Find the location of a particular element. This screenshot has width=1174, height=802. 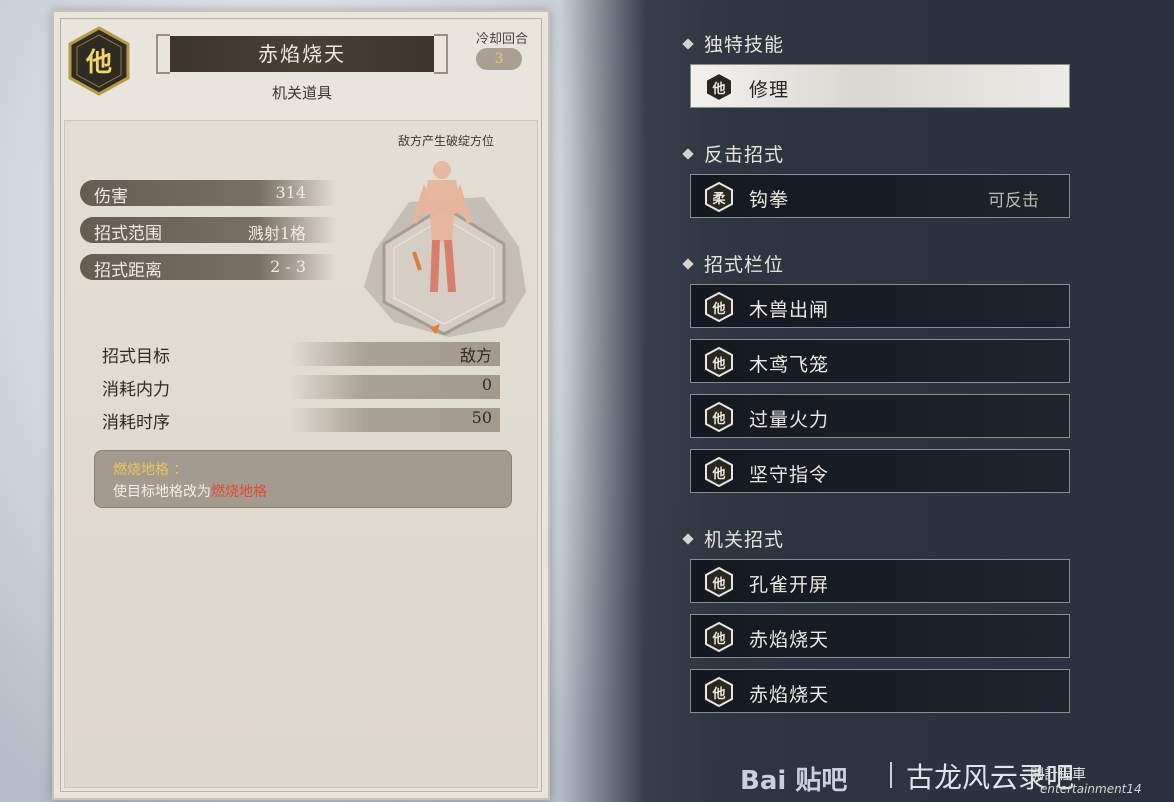

skill-name: 坚守指令 is located at coordinates (789, 475).